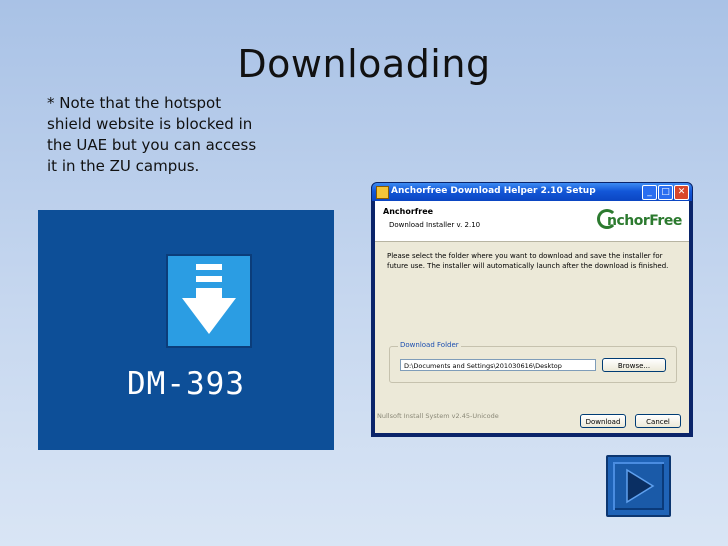 The width and height of the screenshot is (728, 546). What do you see at coordinates (435, 225) in the screenshot?
I see `header-subtitle: Download Installer v. 2.10` at bounding box center [435, 225].